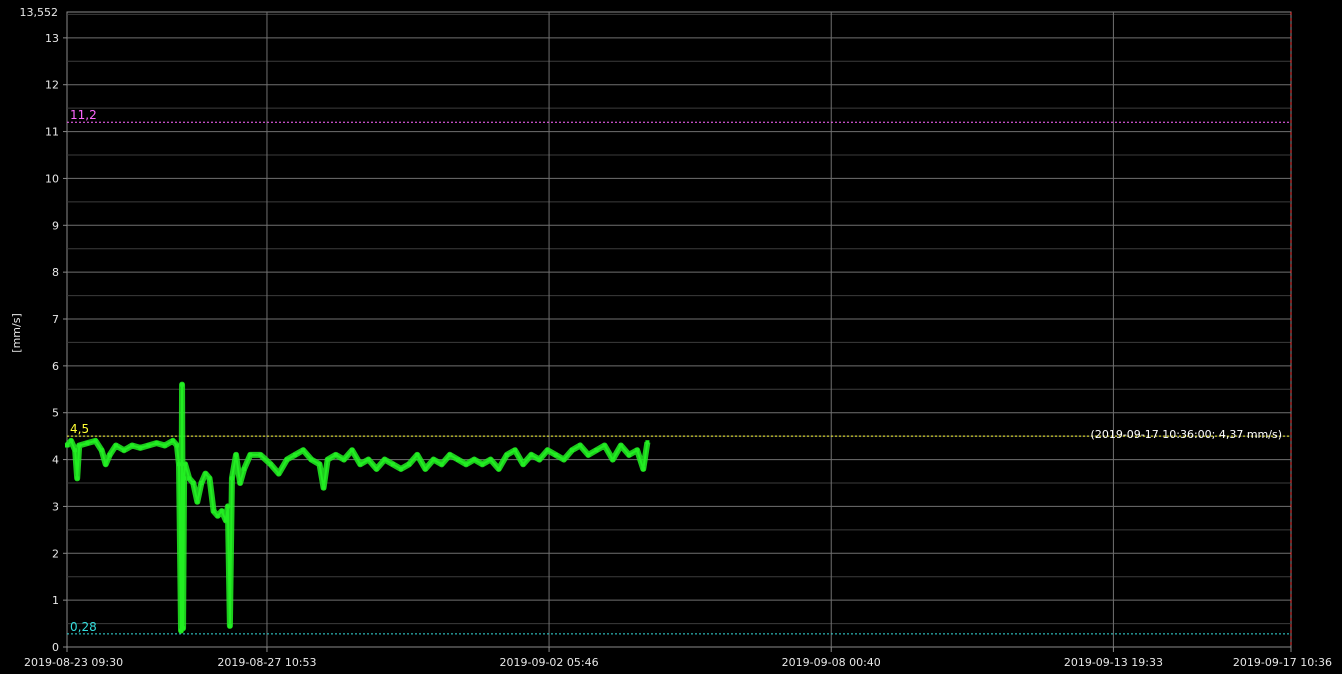  I want to click on y-axis-label: [mm/s], so click(16, 332).